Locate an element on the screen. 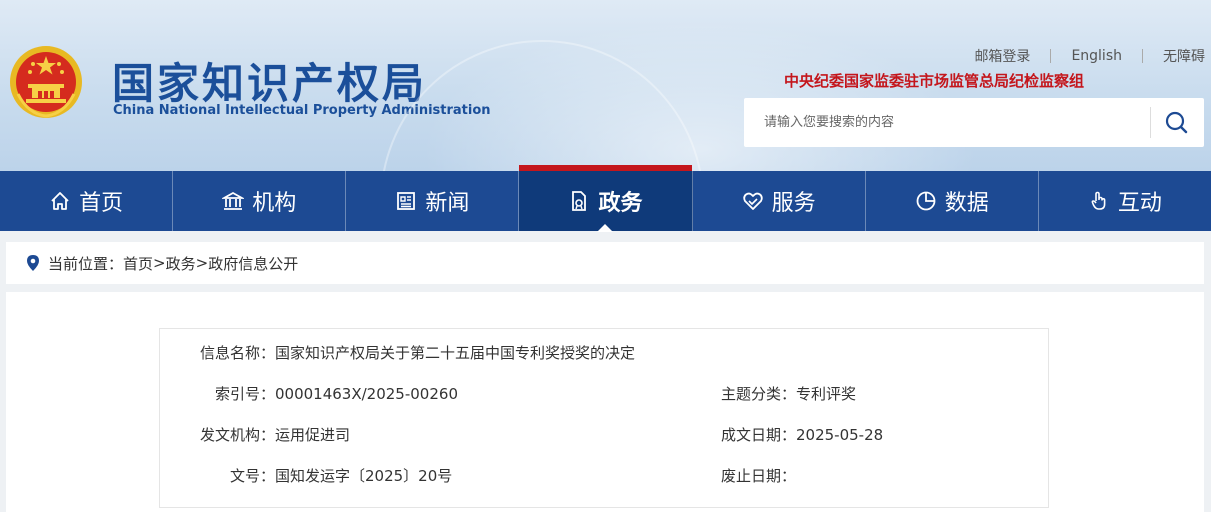 The width and height of the screenshot is (1211, 512). info-row-index: 索引号：00001463X/2025-00260 is located at coordinates (309, 394).